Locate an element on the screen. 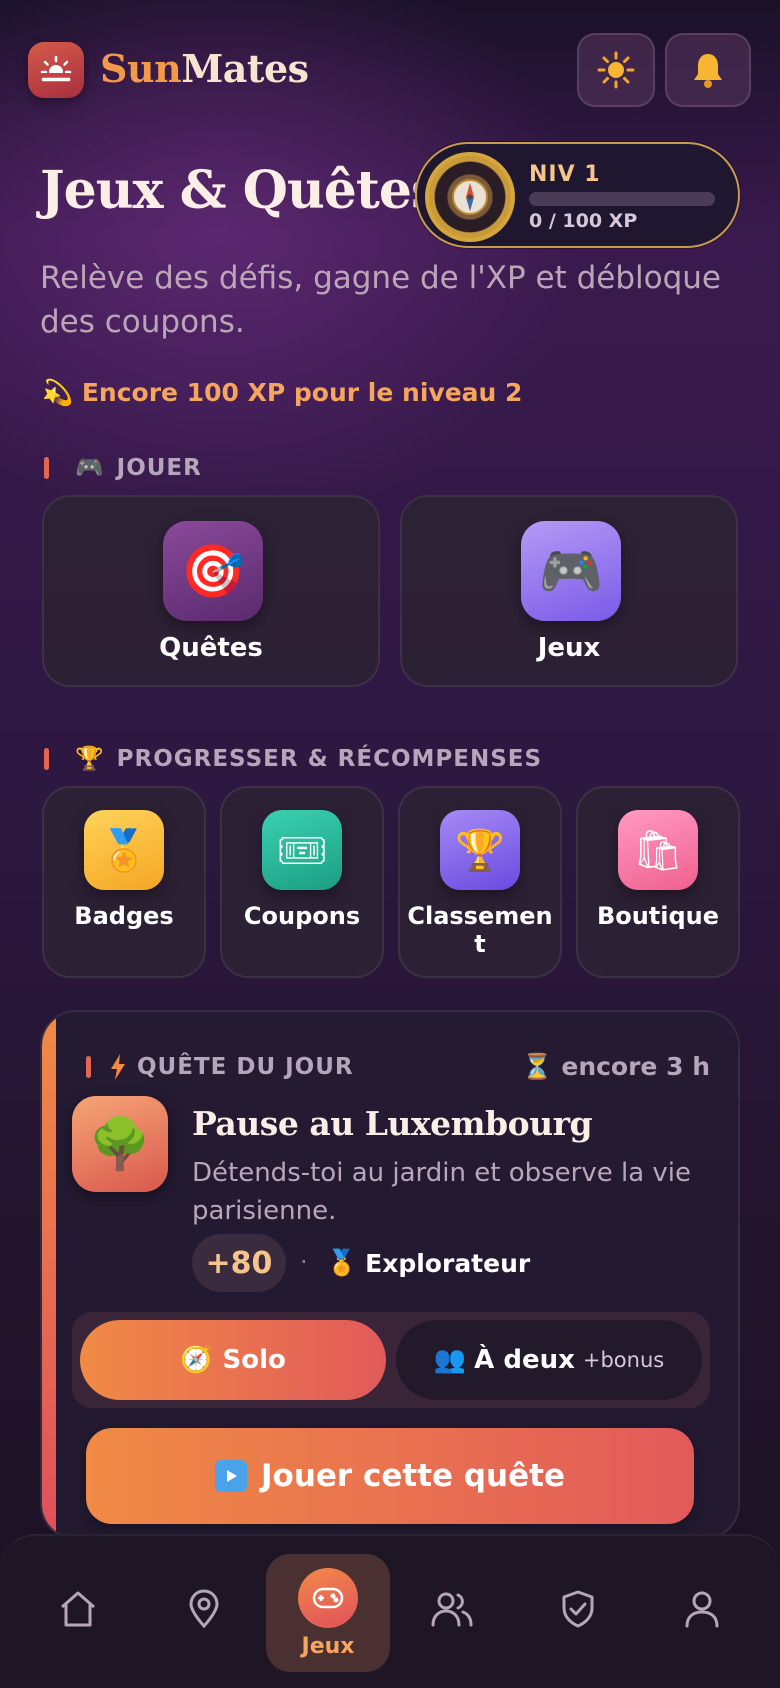 The height and width of the screenshot is (1688, 780). level-indicator: NIV 1 0 / 100 XP is located at coordinates (577, 195).